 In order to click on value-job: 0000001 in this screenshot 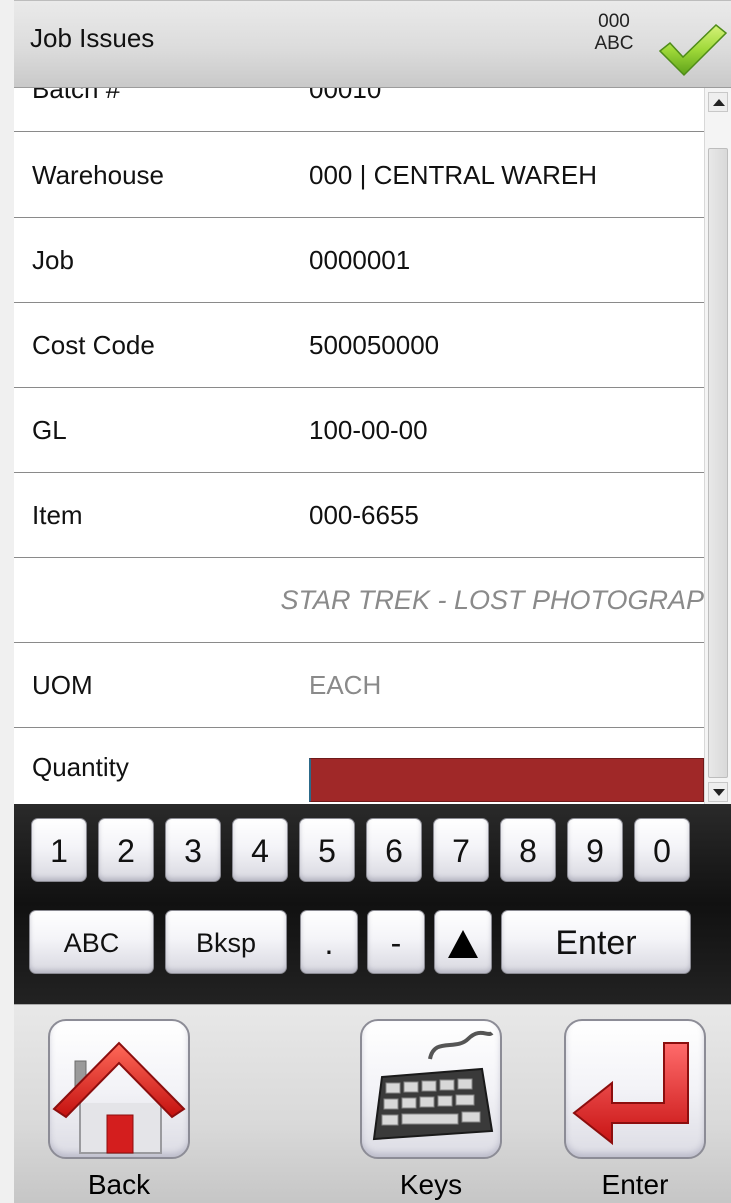, I will do `click(360, 260)`.